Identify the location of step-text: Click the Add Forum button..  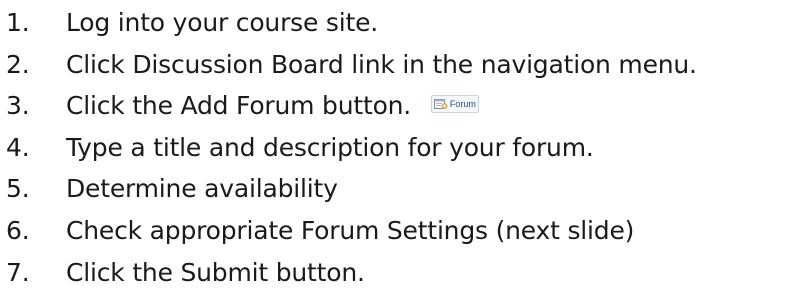
(239, 106).